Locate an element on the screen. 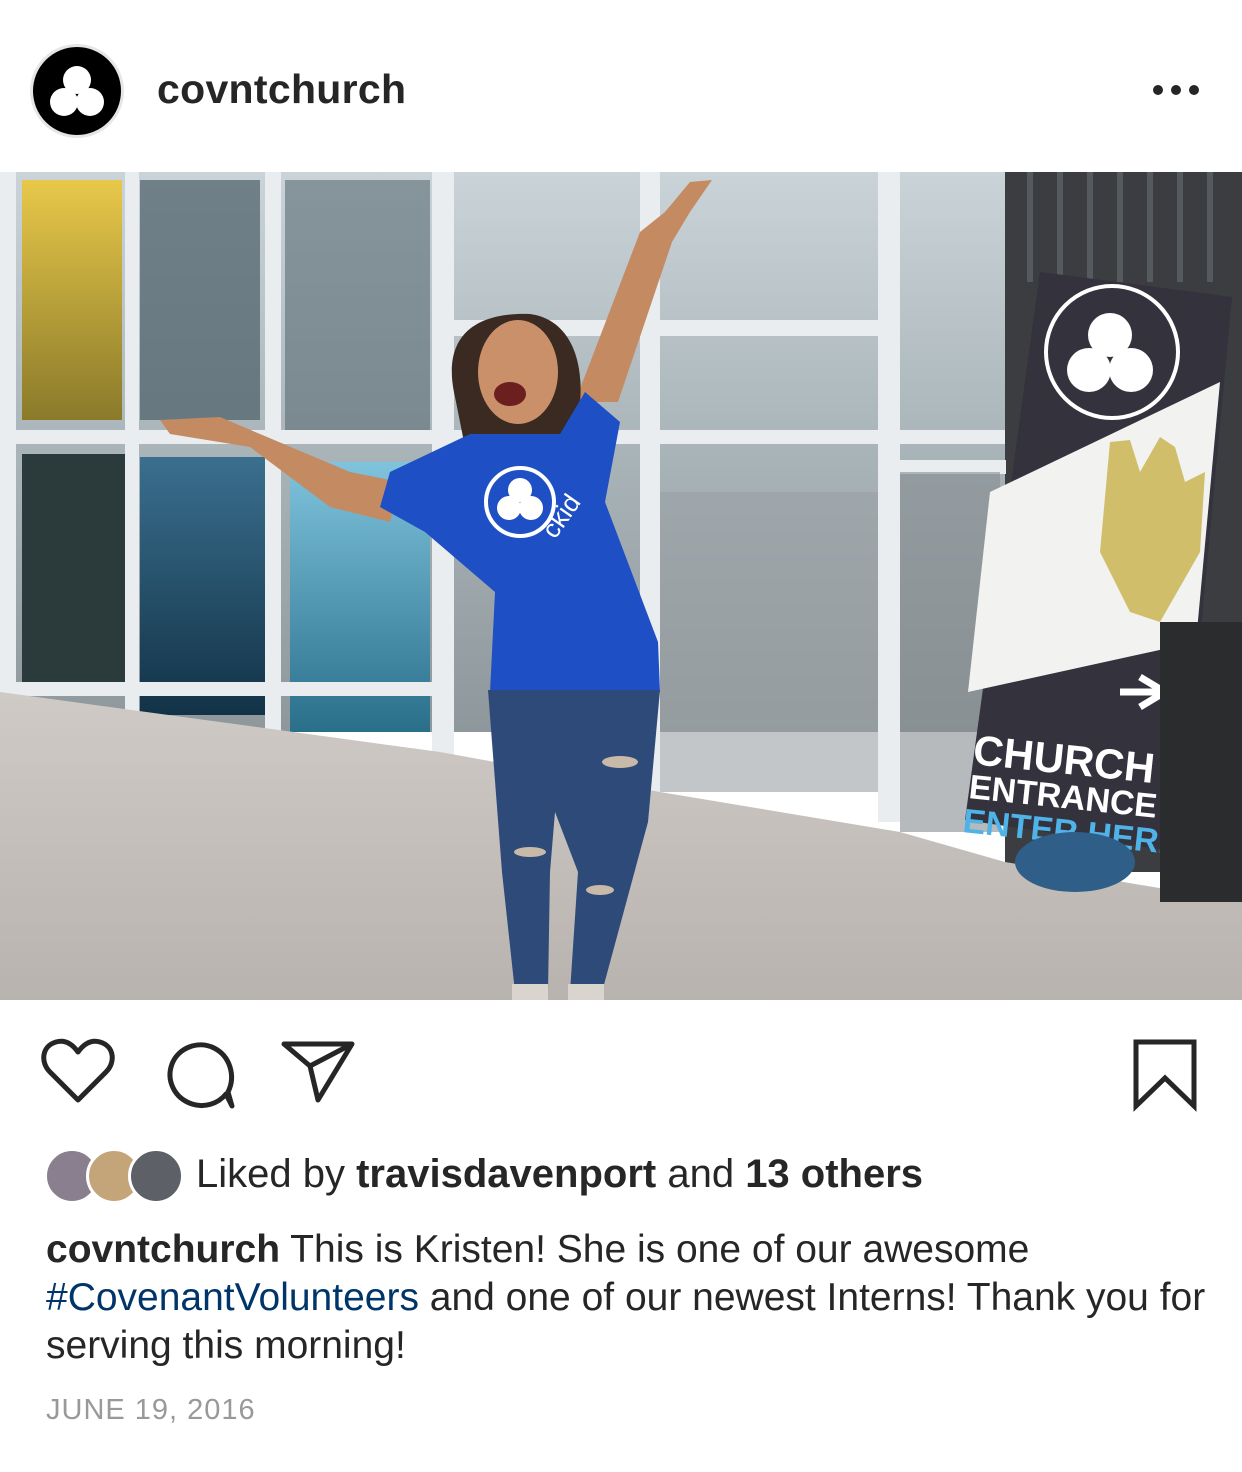 The image size is (1242, 1472). bookmark-icon is located at coordinates (1165, 1077).